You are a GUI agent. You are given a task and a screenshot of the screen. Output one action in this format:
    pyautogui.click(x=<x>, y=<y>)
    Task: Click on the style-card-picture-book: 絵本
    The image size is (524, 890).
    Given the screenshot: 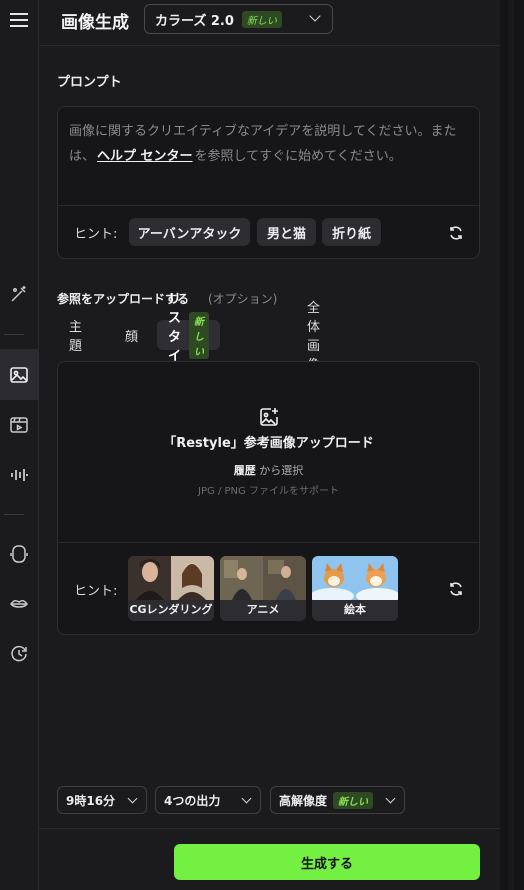 What is the action you would take?
    pyautogui.click(x=355, y=588)
    